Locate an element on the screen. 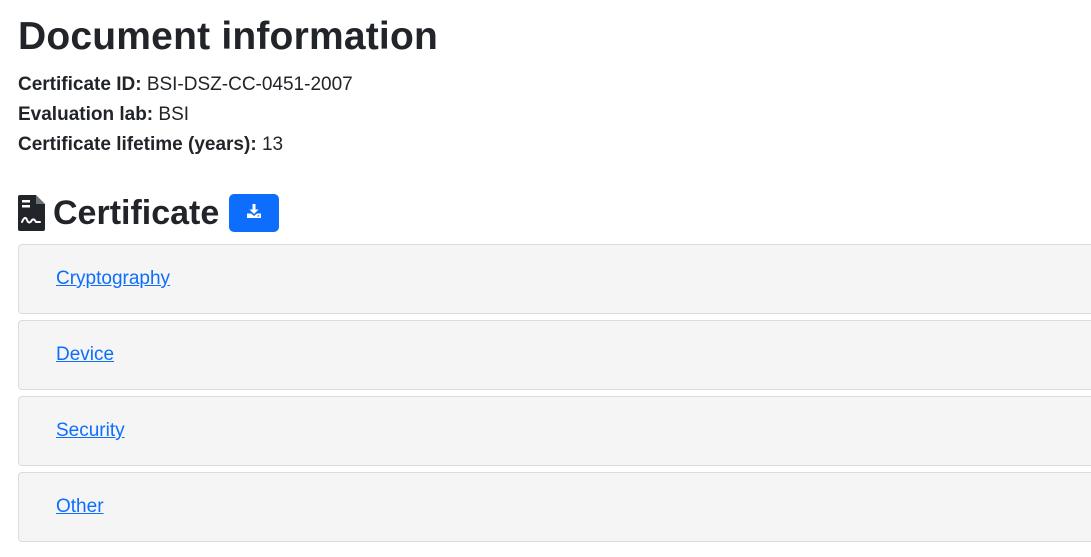 The height and width of the screenshot is (557, 1091). download-button is located at coordinates (254, 213).